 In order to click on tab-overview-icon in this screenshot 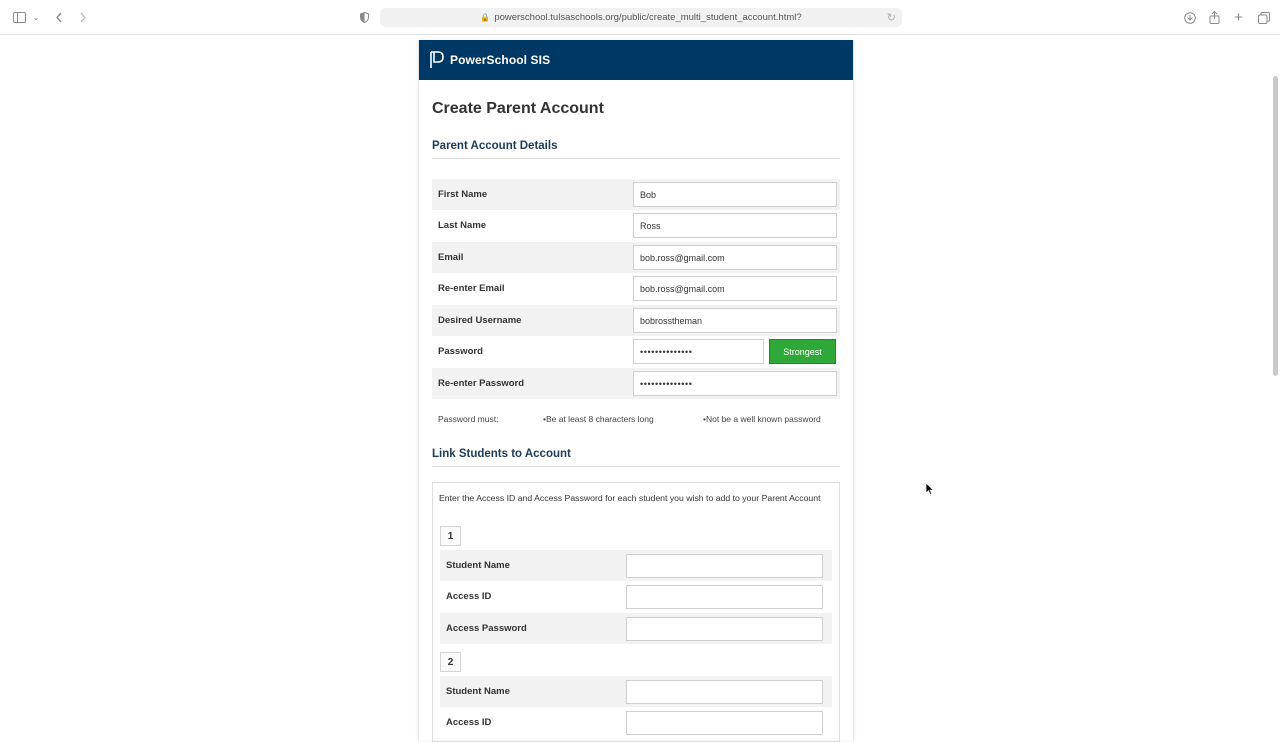, I will do `click(1263, 17)`.